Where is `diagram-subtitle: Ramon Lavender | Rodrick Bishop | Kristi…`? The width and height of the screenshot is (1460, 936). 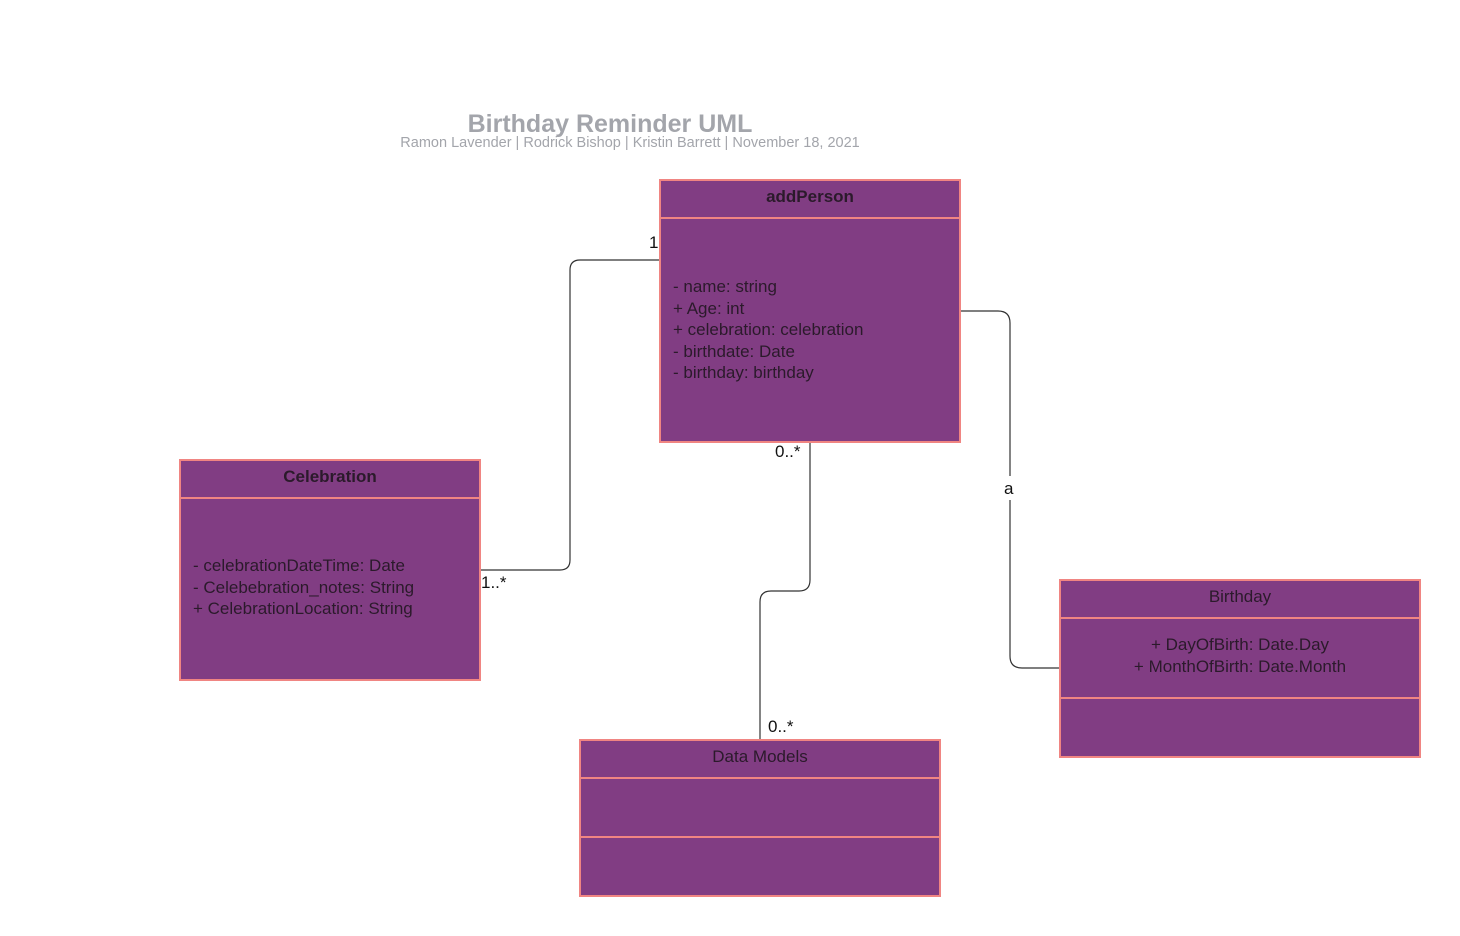
diagram-subtitle: Ramon Lavender | Rodrick Bishop | Kristi… is located at coordinates (630, 143).